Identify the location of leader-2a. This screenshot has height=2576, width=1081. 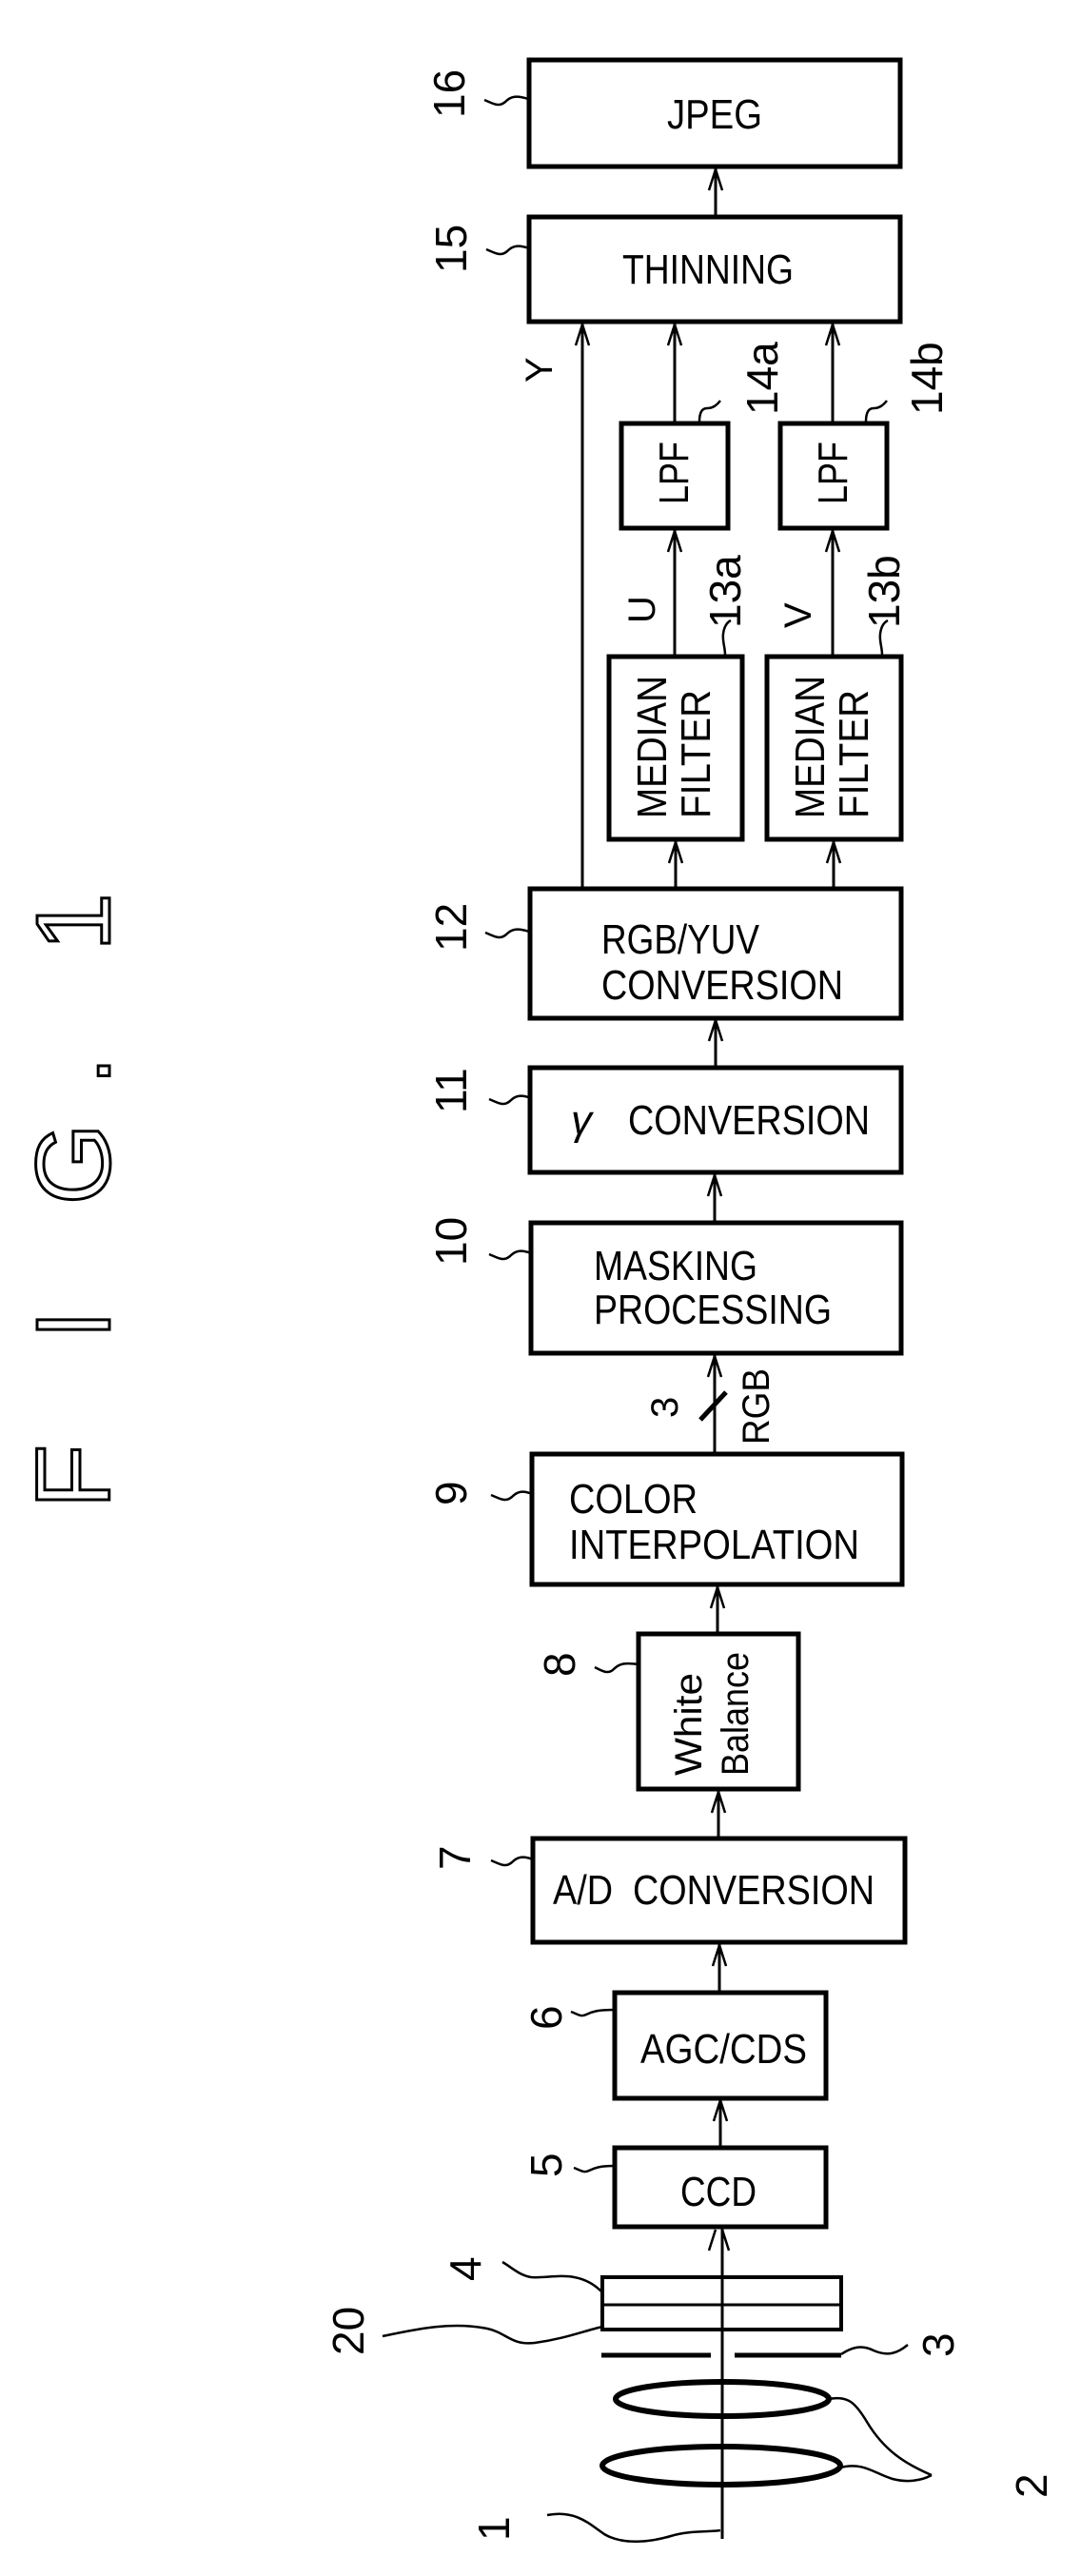
(880, 2436).